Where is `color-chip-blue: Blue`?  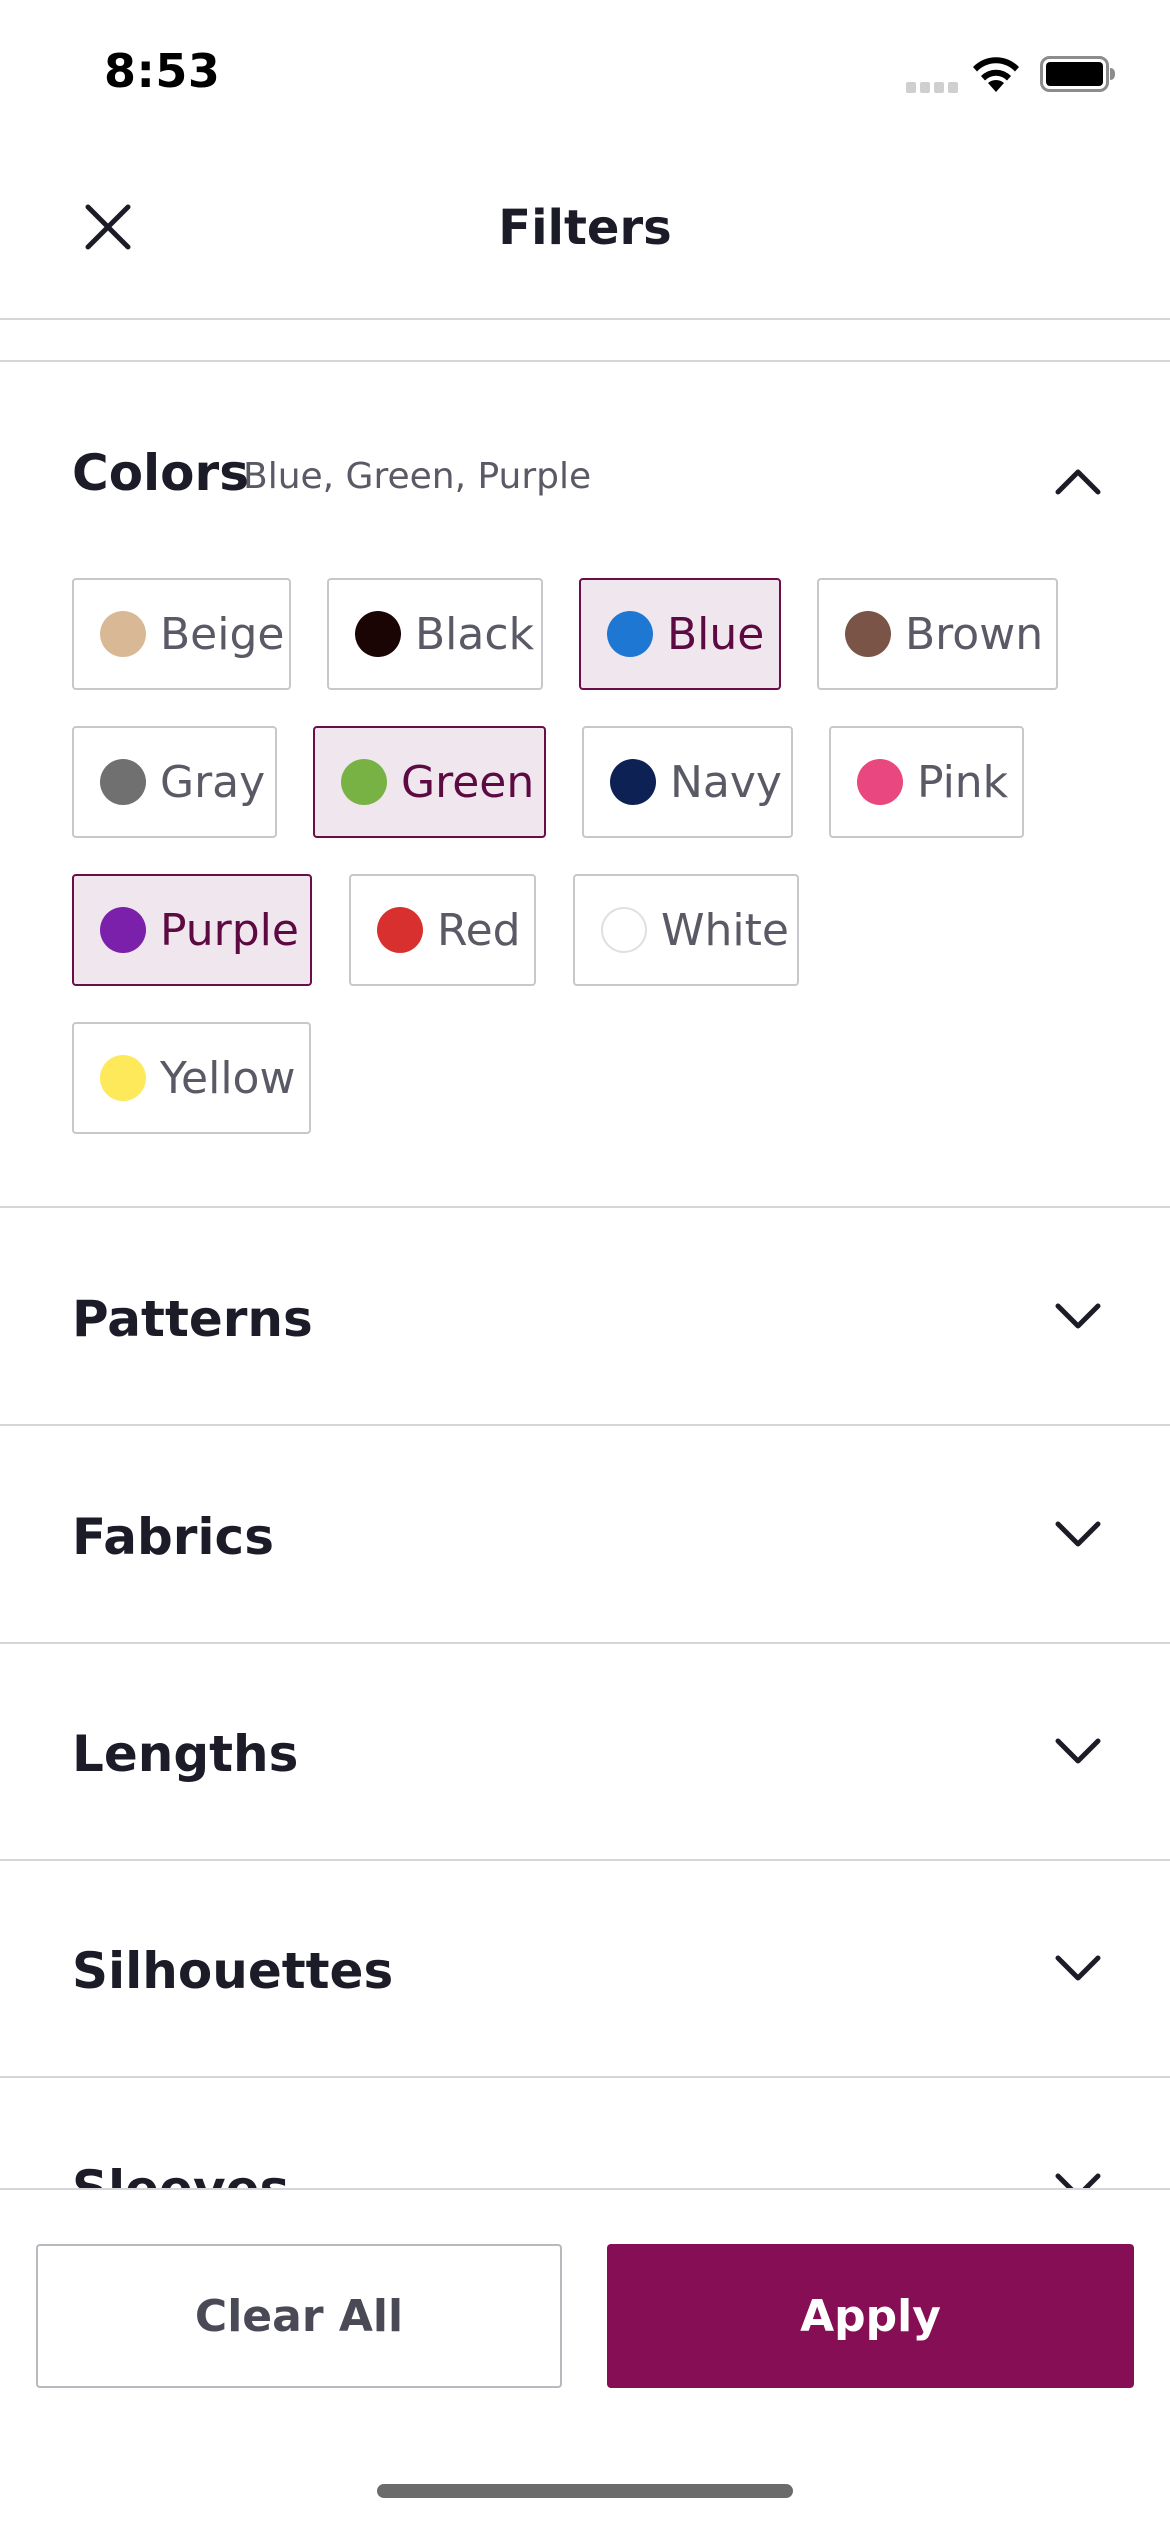 color-chip-blue: Blue is located at coordinates (680, 634).